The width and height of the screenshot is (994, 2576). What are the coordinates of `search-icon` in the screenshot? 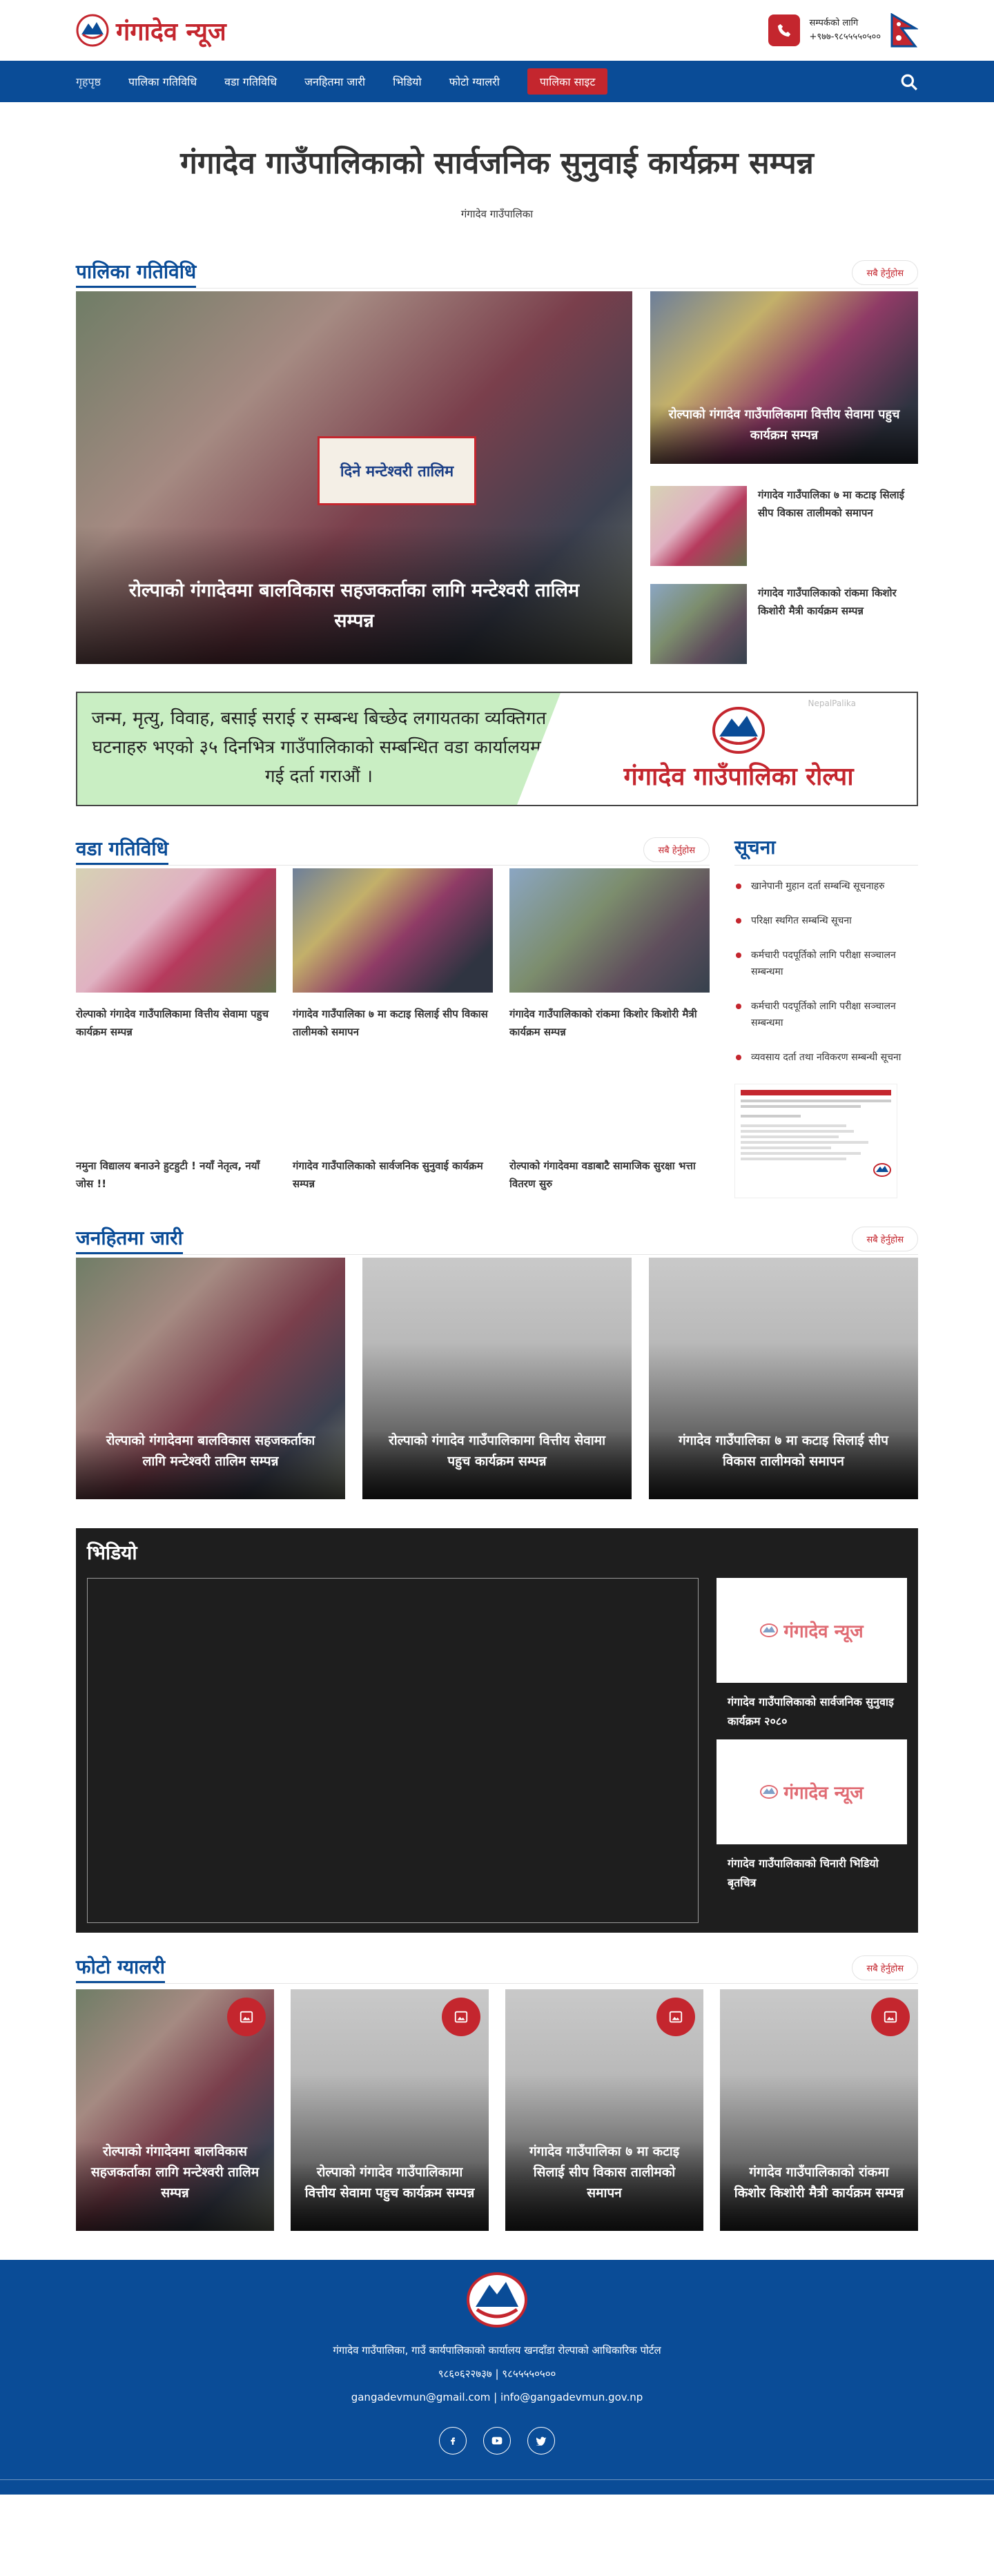 It's located at (909, 82).